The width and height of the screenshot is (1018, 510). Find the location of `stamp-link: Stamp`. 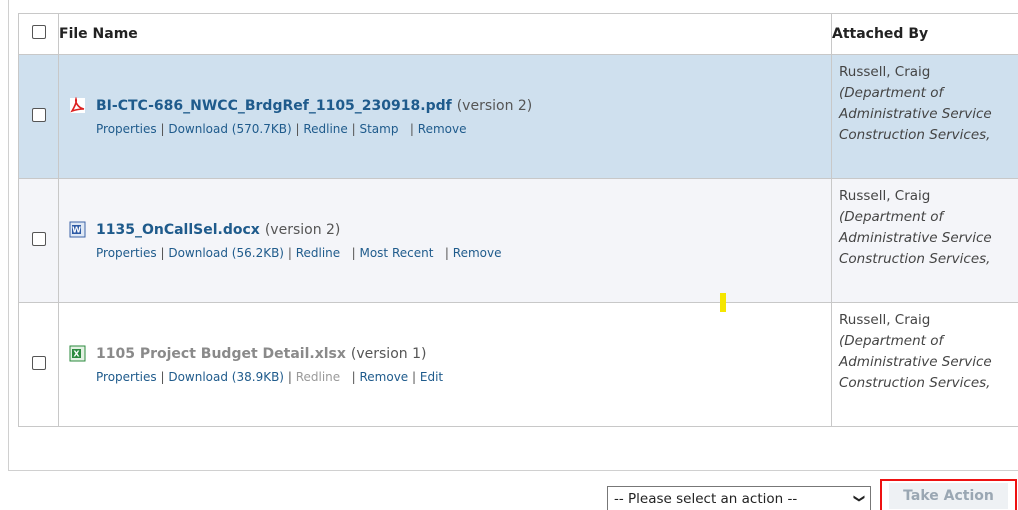

stamp-link: Stamp is located at coordinates (378, 129).